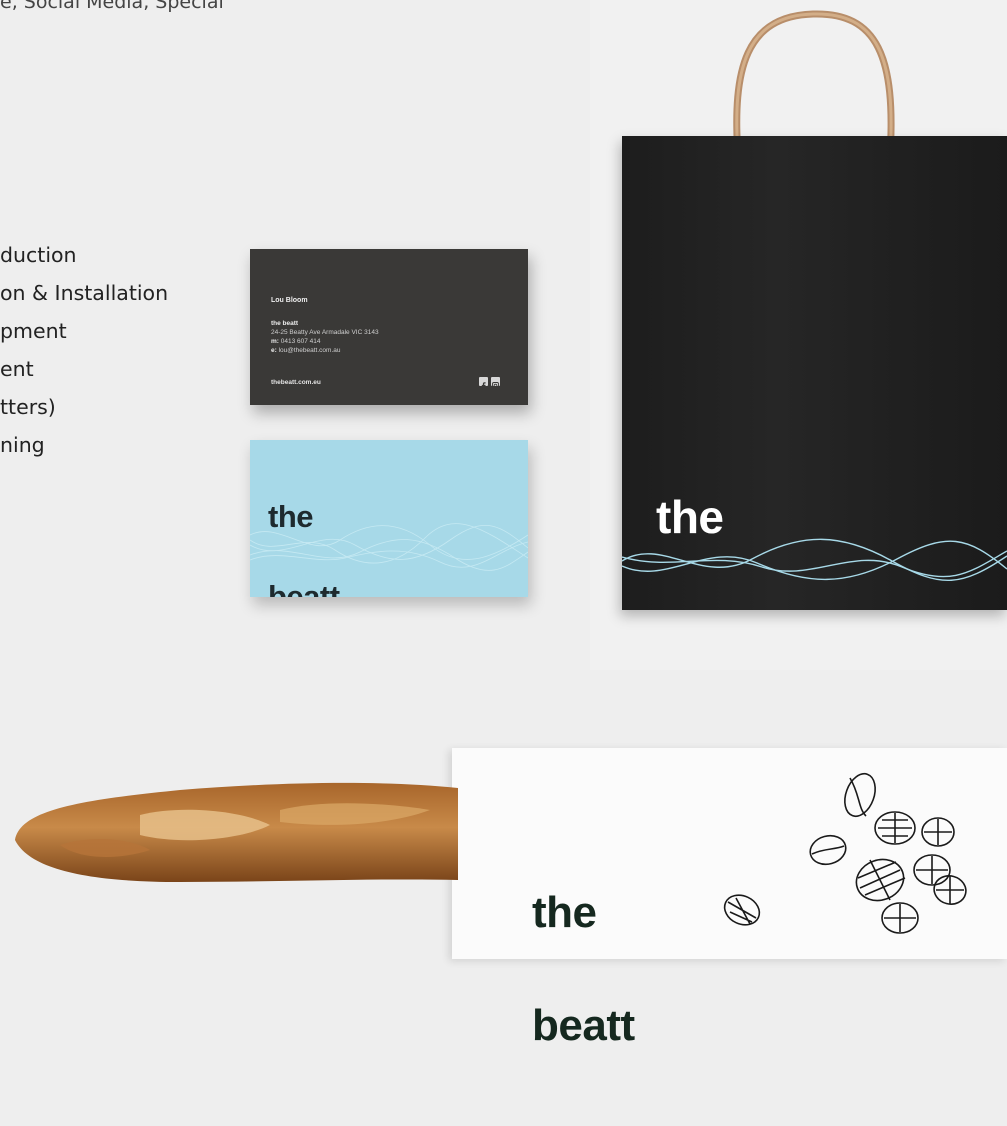  I want to click on top-text-fragment: e, Social Media, Special, so click(112, 6).